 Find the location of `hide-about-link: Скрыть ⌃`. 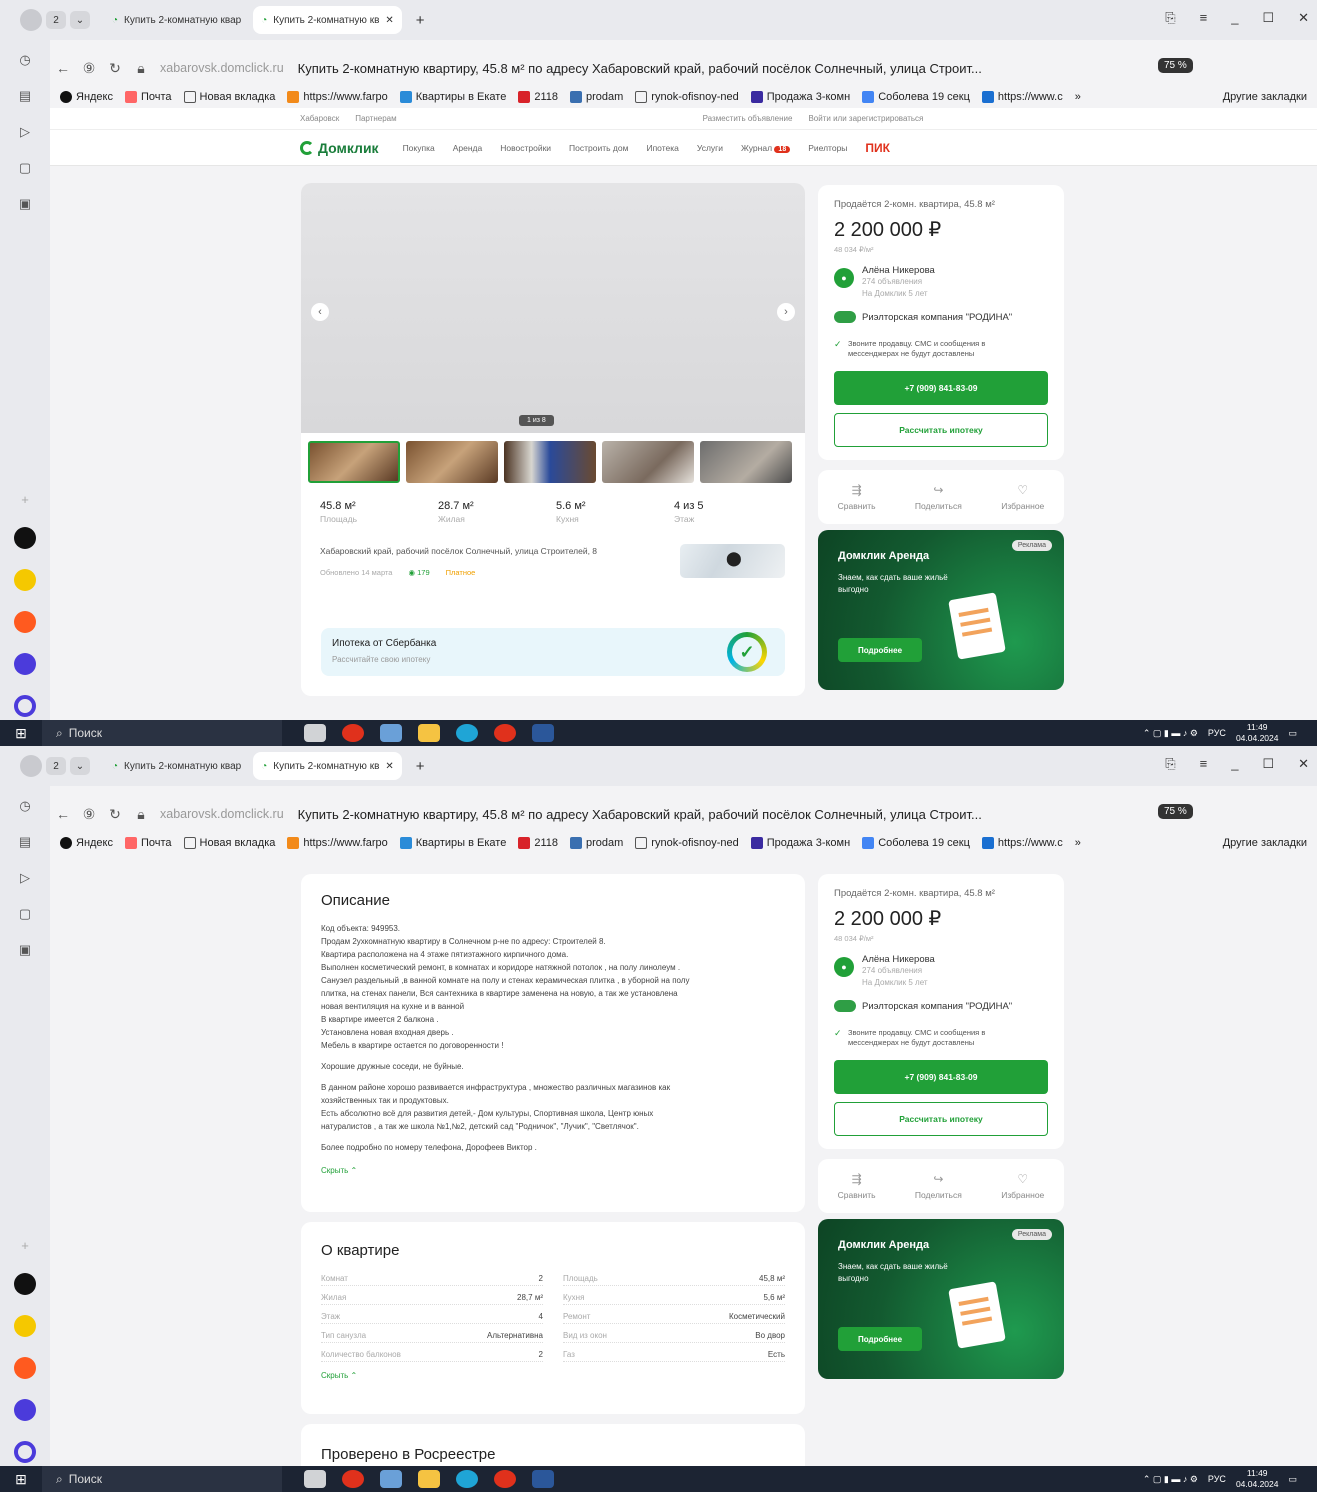

hide-about-link: Скрыть ⌃ is located at coordinates (432, 1375).